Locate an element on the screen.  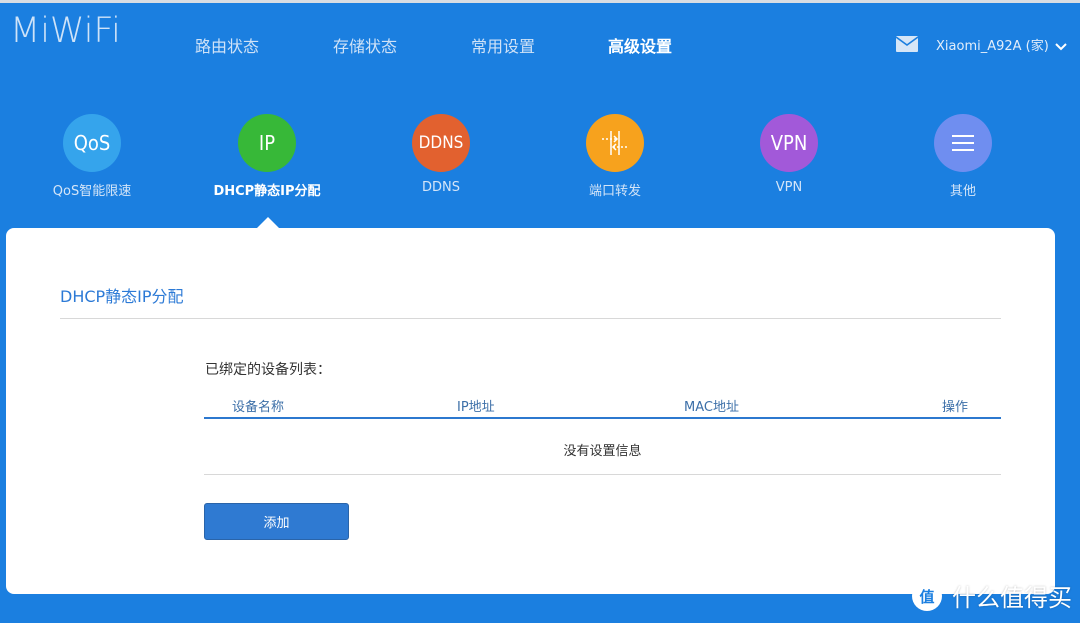
ddns-icon: DDNS is located at coordinates (441, 143).